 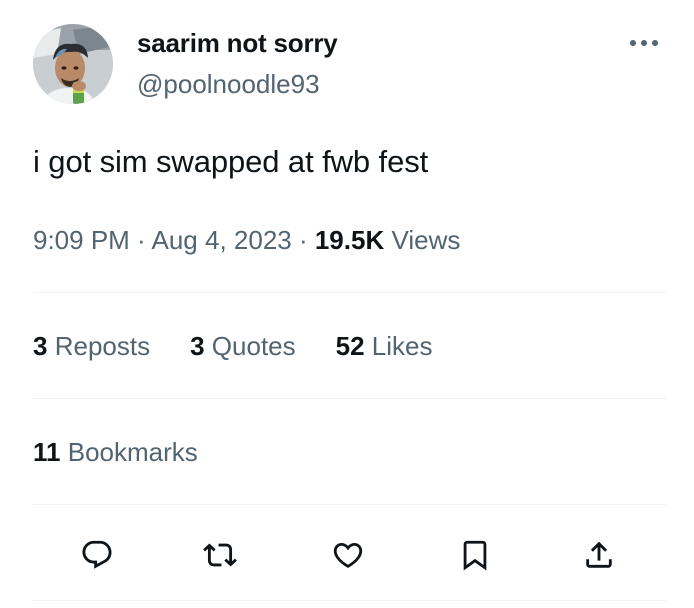 I want to click on tweet-text: i got sim swapped at fwb fest, so click(x=231, y=161).